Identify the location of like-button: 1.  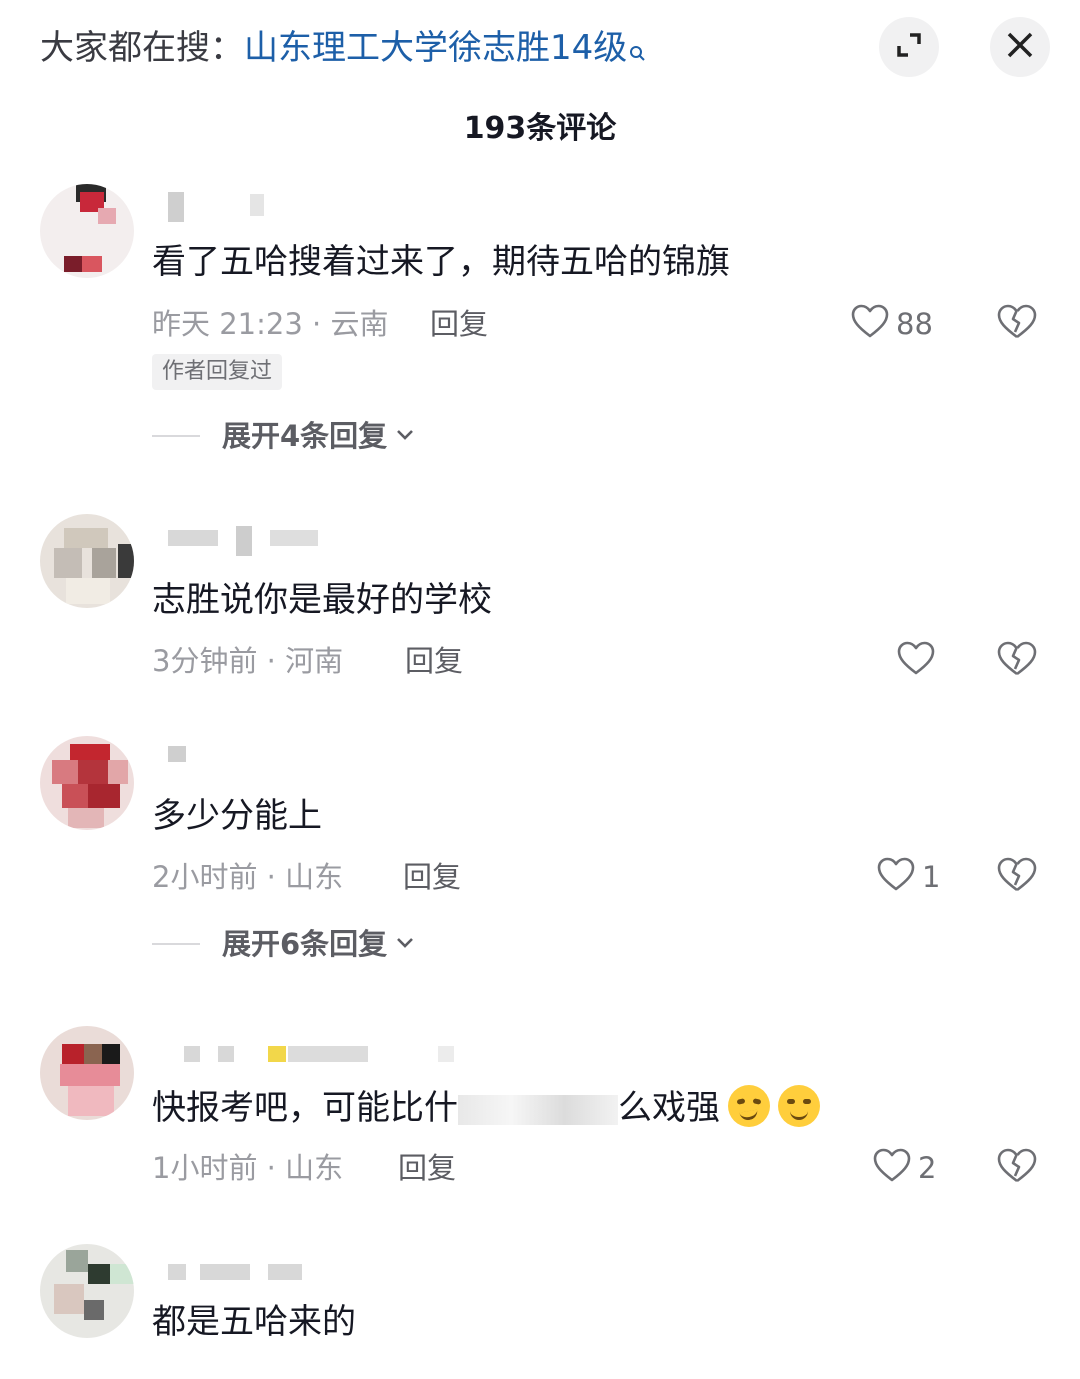
(908, 877).